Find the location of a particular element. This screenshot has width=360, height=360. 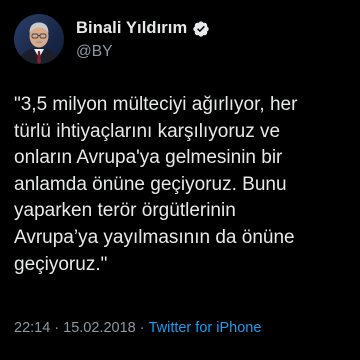

tweet-header: Binali Yıldırım @BY is located at coordinates (112, 39).